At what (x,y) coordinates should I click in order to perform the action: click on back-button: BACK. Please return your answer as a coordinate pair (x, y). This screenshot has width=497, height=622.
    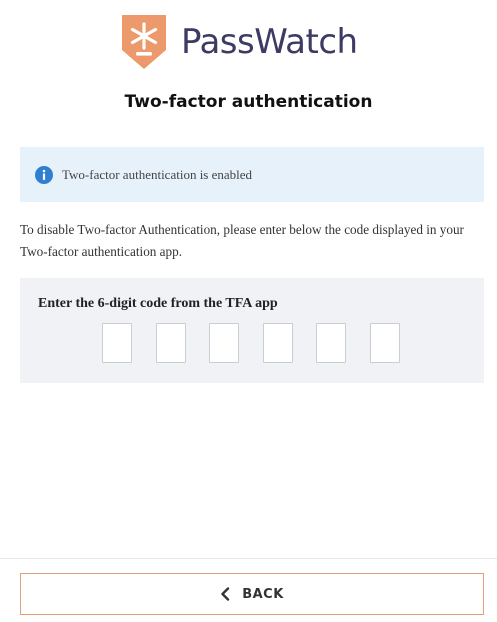
    Looking at the image, I should click on (252, 594).